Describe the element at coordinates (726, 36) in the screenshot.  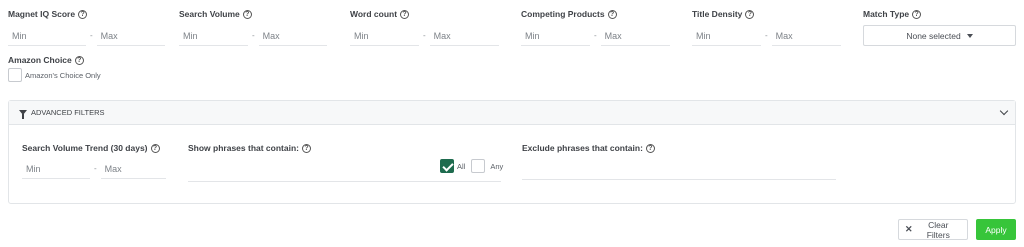
I see `title-density-min-input` at that location.